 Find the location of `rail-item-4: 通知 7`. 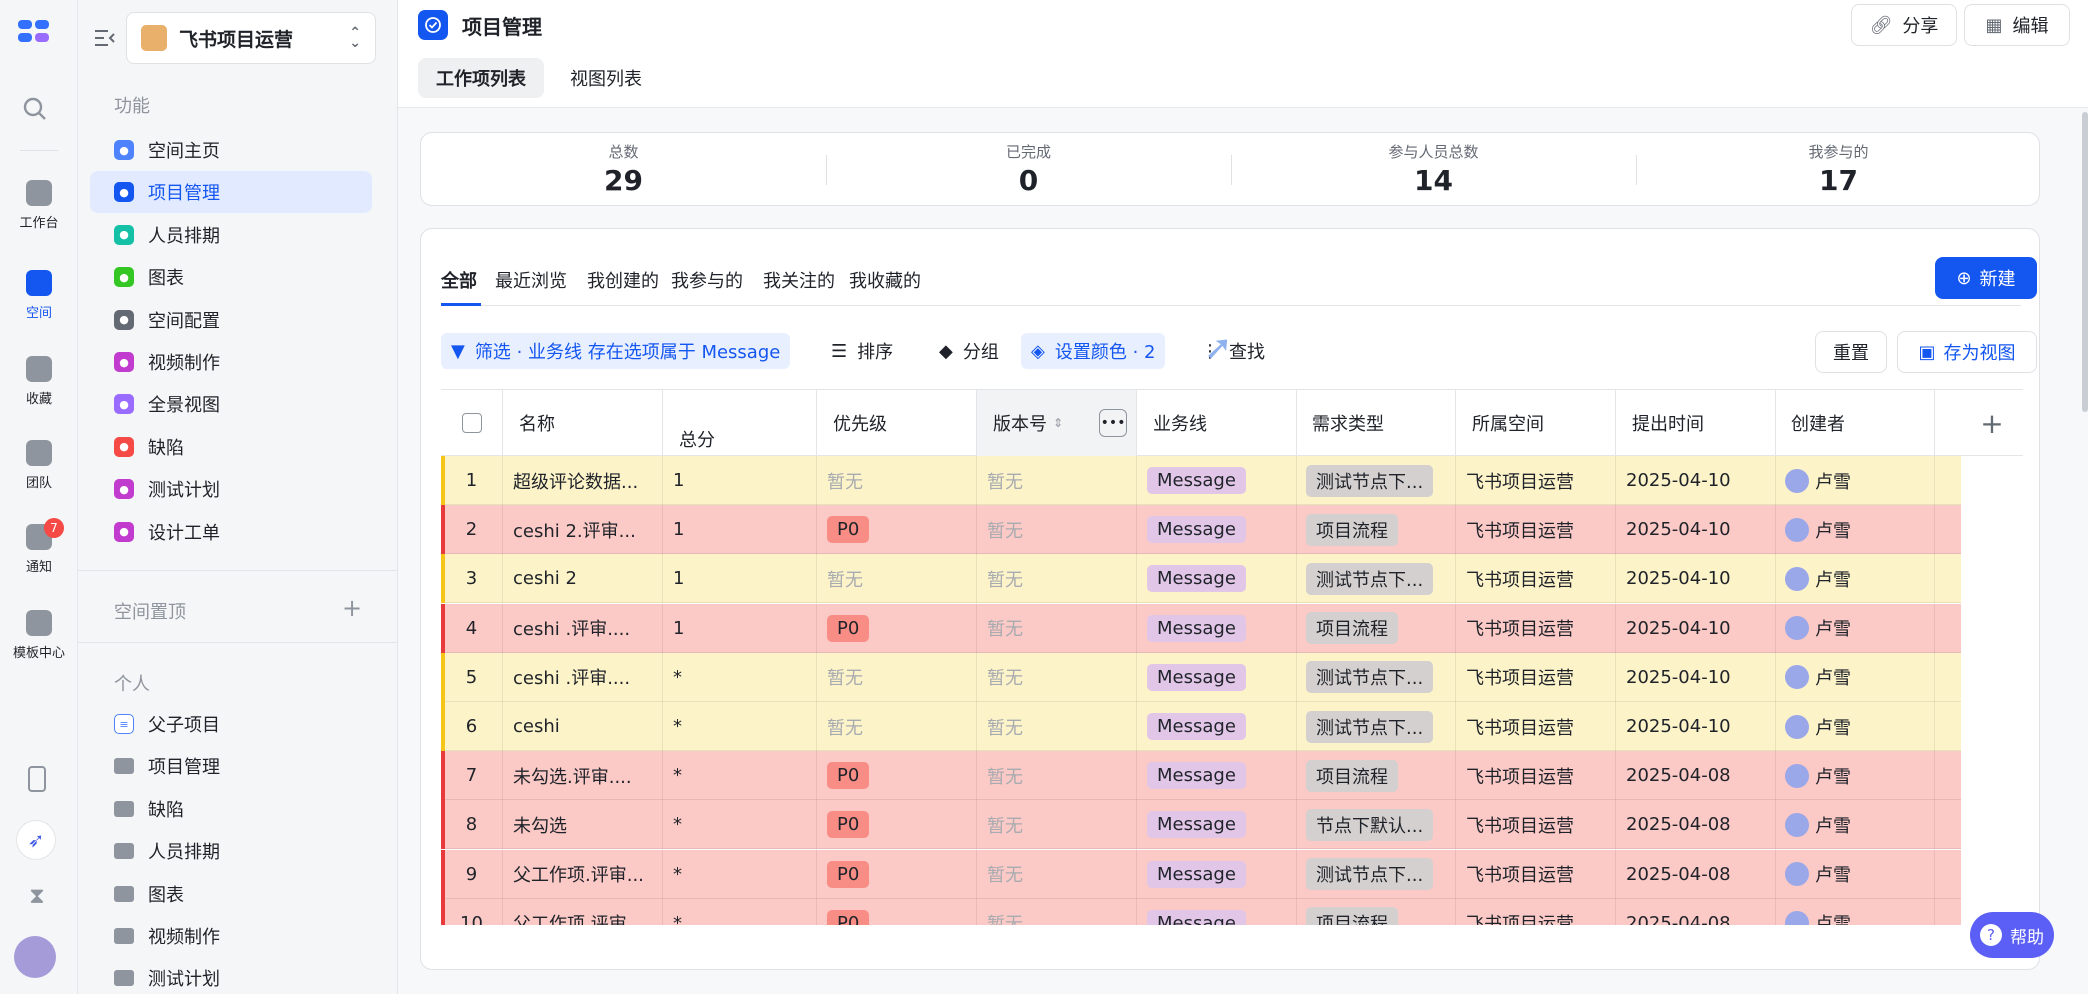

rail-item-4: 通知 7 is located at coordinates (39, 546).